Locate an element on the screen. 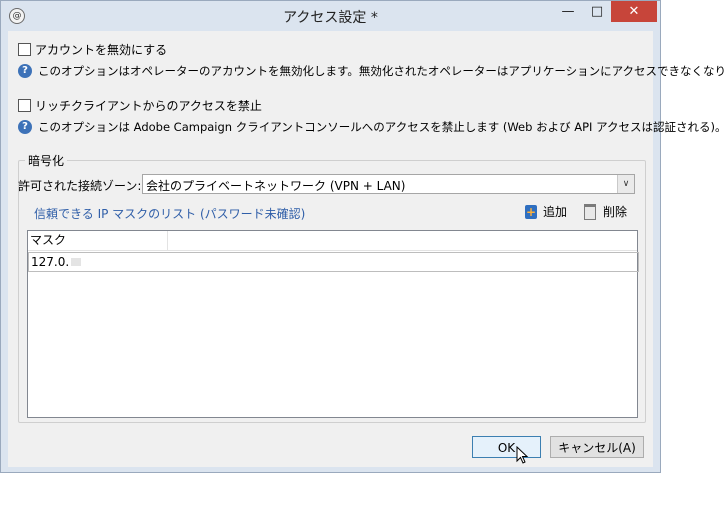  zone-select: 会社のプライベートネットワーク (VPN + LAN) ∨ is located at coordinates (388, 184).